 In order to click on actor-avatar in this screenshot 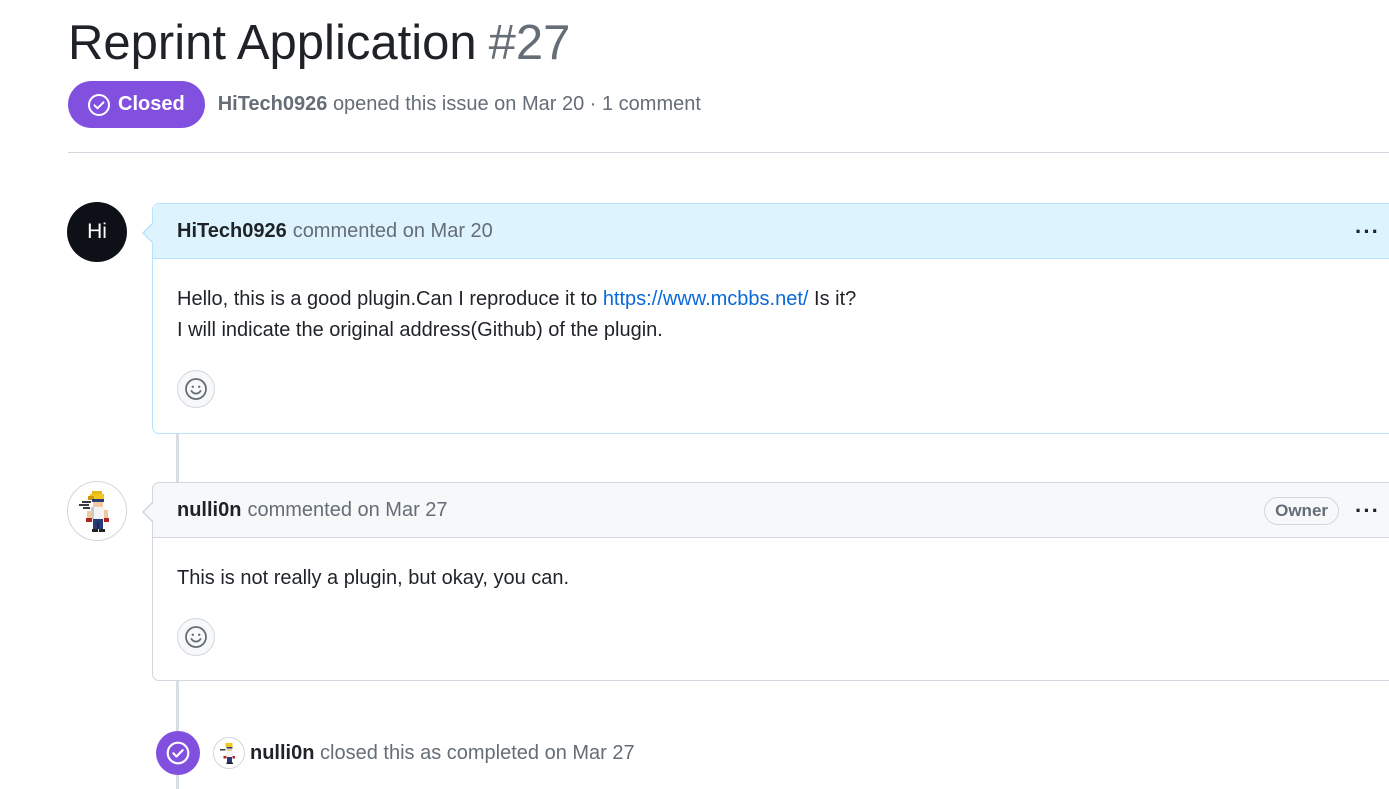, I will do `click(229, 753)`.